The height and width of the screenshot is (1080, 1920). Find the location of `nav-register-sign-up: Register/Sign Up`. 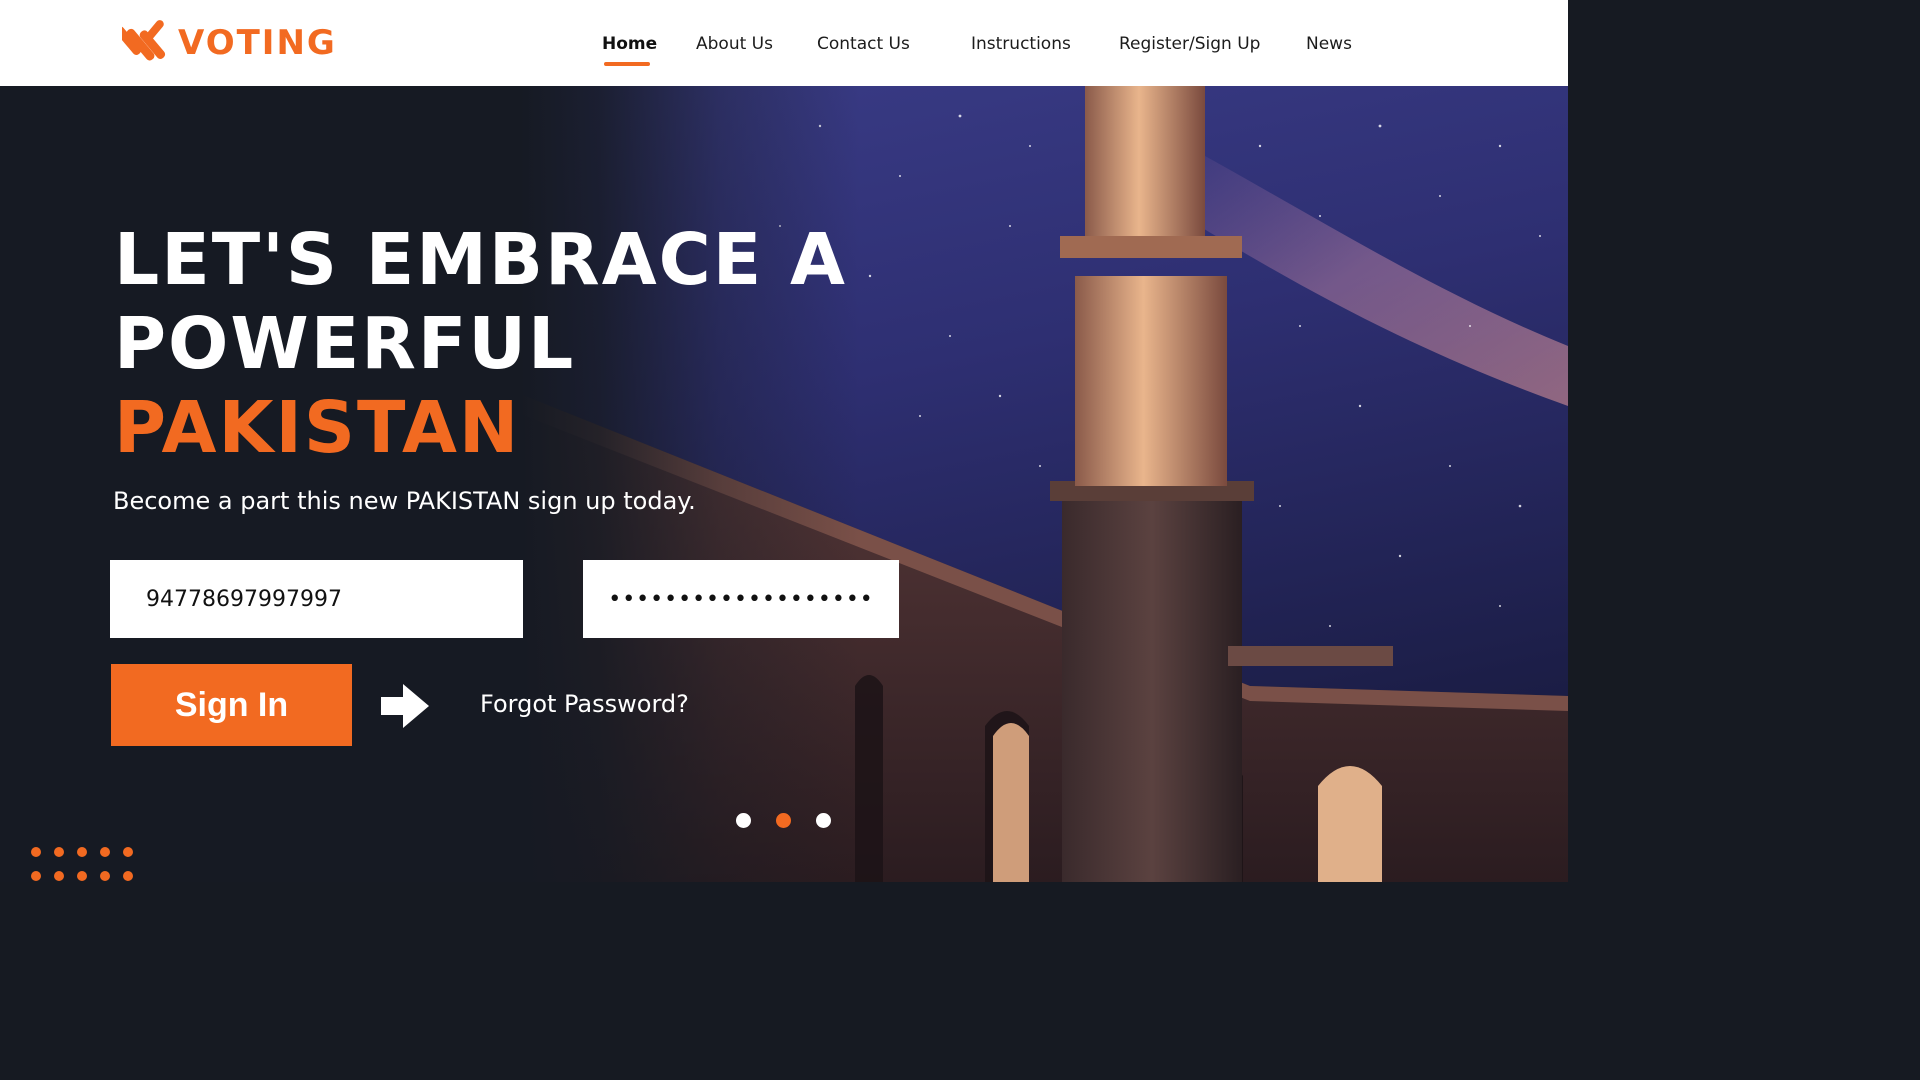

nav-register-sign-up: Register/Sign Up is located at coordinates (1189, 44).